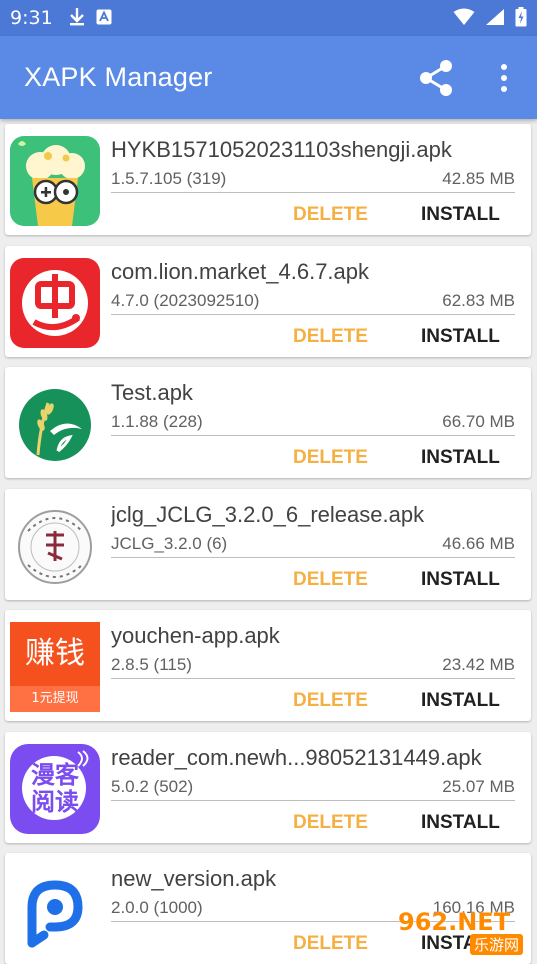 The width and height of the screenshot is (537, 964). What do you see at coordinates (478, 300) in the screenshot?
I see `apk-size: 62.83 MB` at bounding box center [478, 300].